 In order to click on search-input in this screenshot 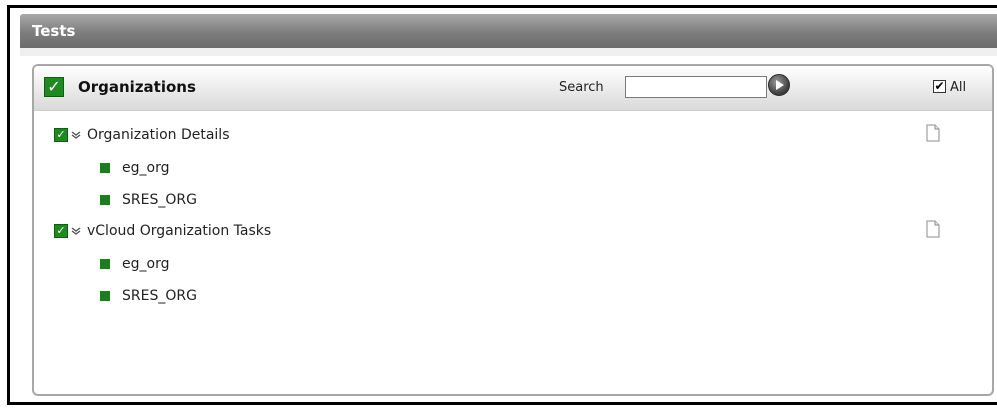, I will do `click(696, 87)`.